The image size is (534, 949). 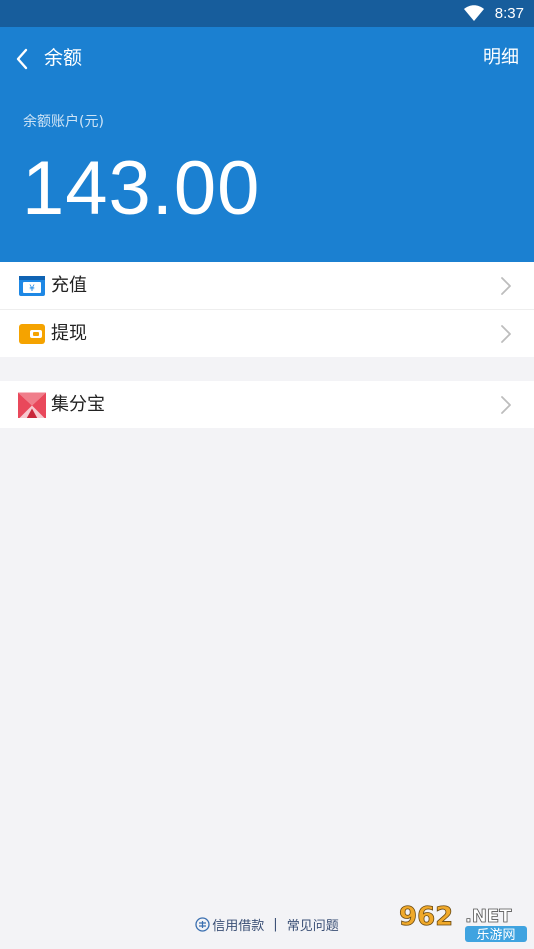 I want to click on jifenbao-group: 集分宝, so click(x=267, y=404).